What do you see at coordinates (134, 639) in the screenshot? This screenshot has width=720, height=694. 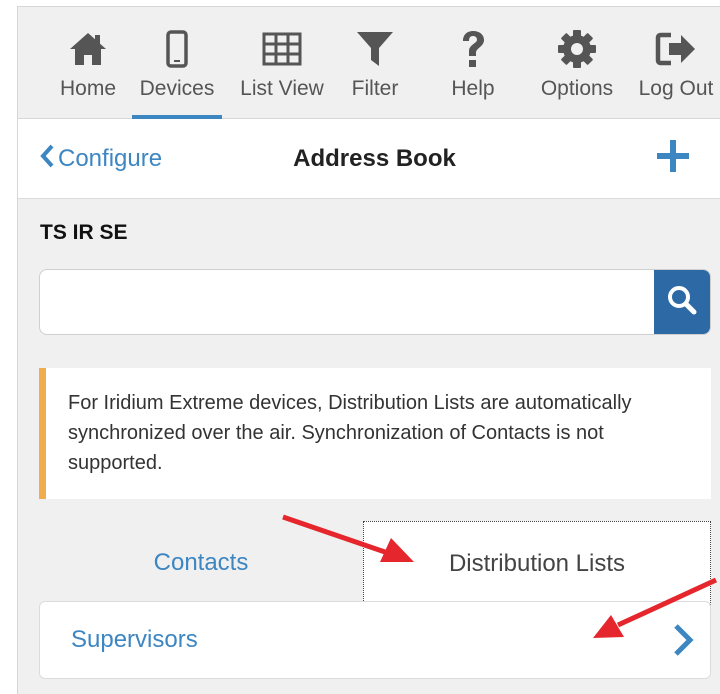 I see `list-item-label: Supervisors` at bounding box center [134, 639].